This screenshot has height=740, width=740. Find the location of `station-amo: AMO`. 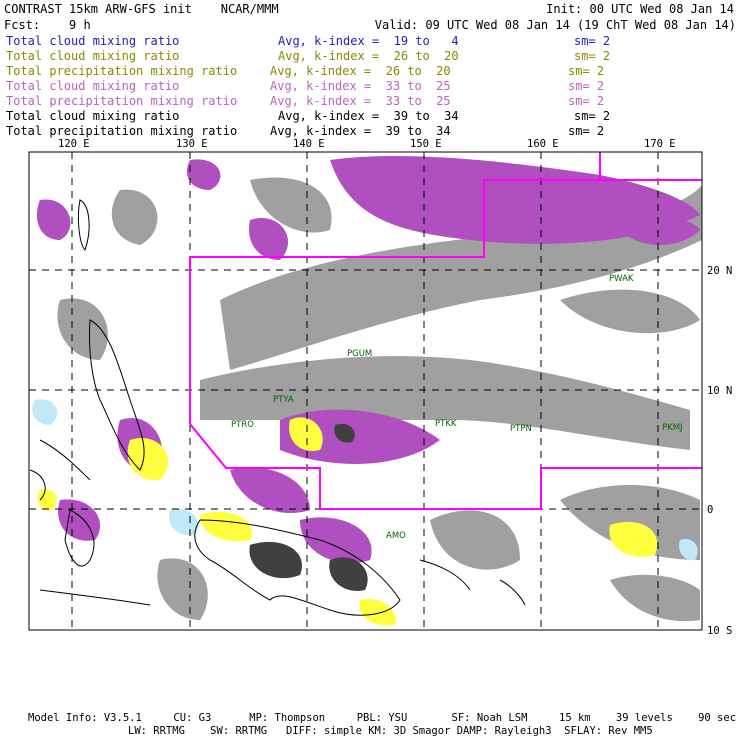

station-amo: AMO is located at coordinates (396, 536).